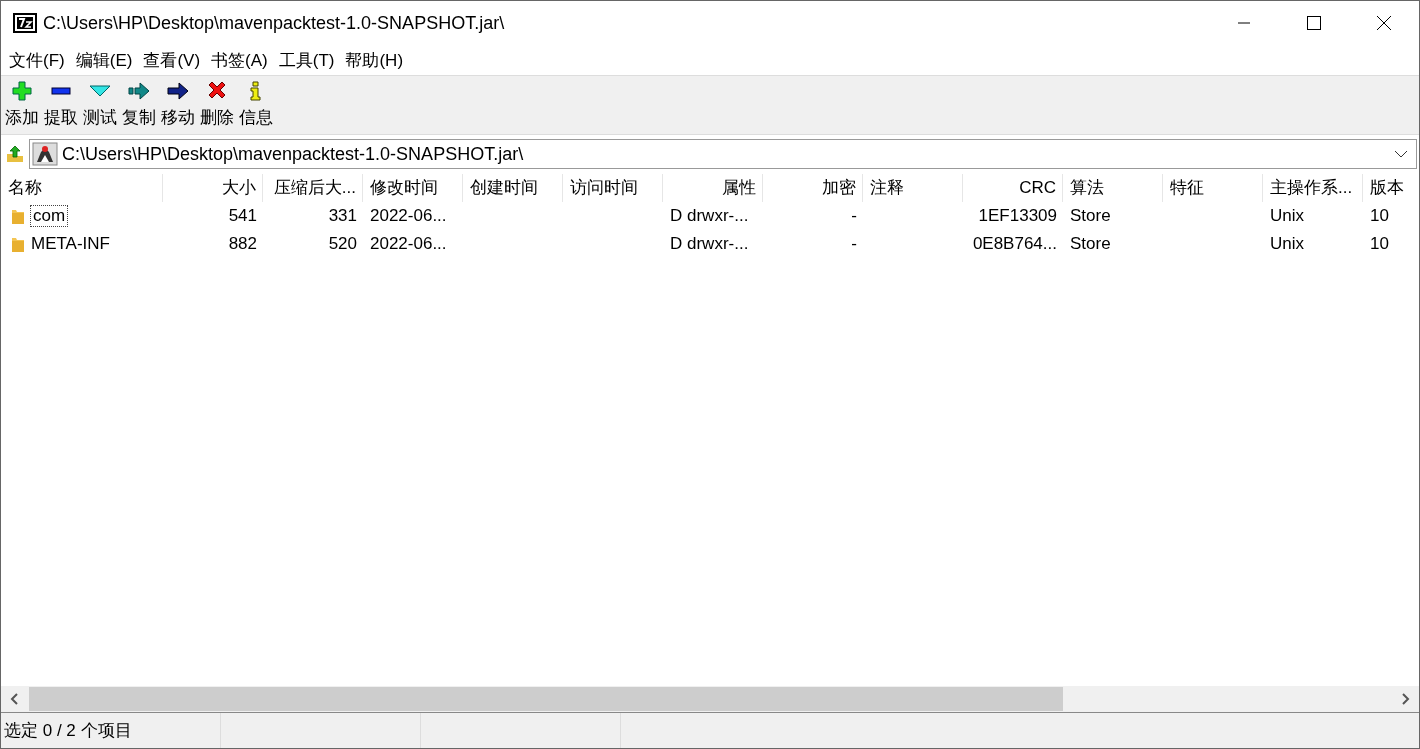  I want to click on copy-icon, so click(139, 91).